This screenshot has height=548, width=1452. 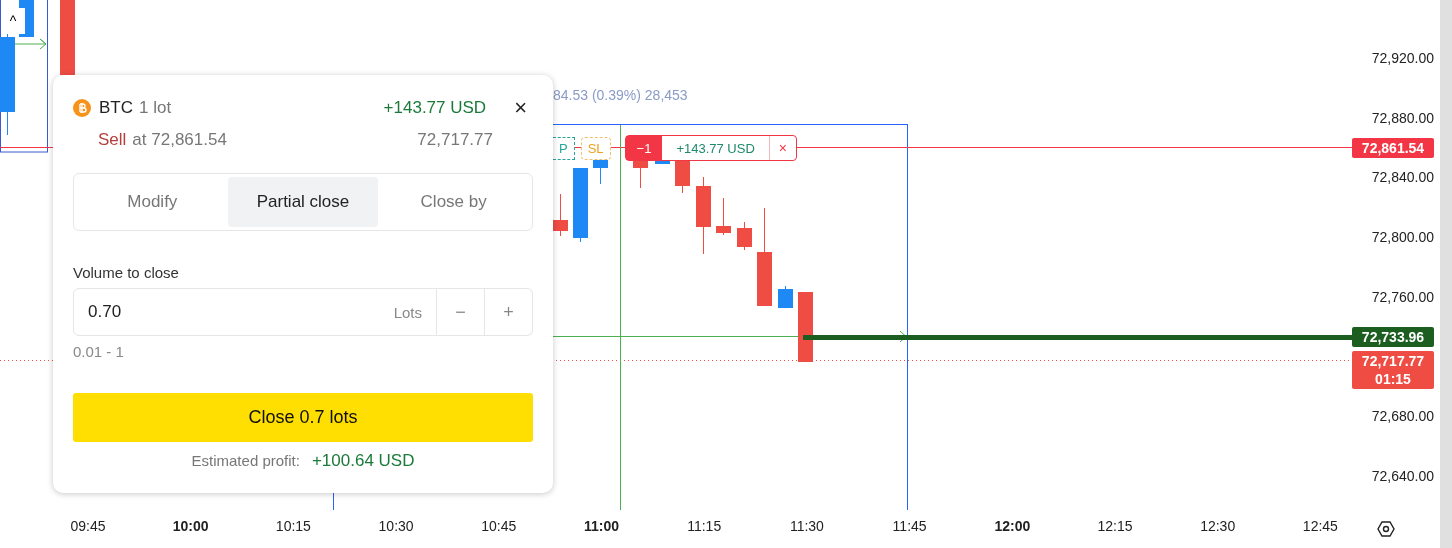 What do you see at coordinates (453, 202) in the screenshot?
I see `tab: Close by` at bounding box center [453, 202].